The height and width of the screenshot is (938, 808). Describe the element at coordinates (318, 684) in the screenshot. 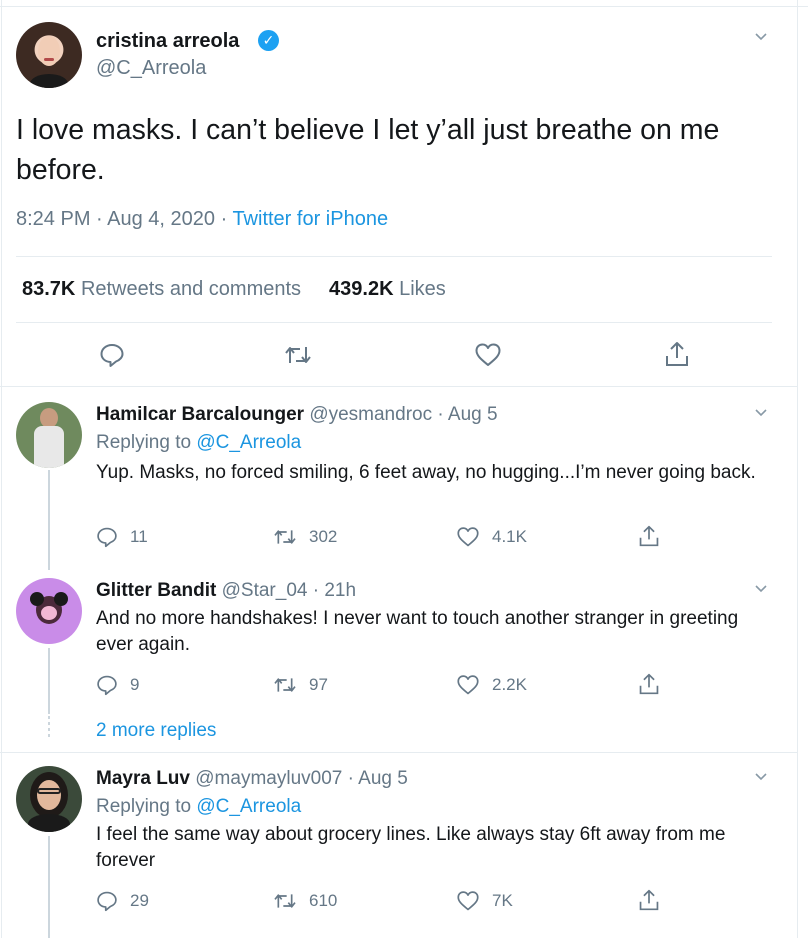

I see `retweet-count: 97` at that location.